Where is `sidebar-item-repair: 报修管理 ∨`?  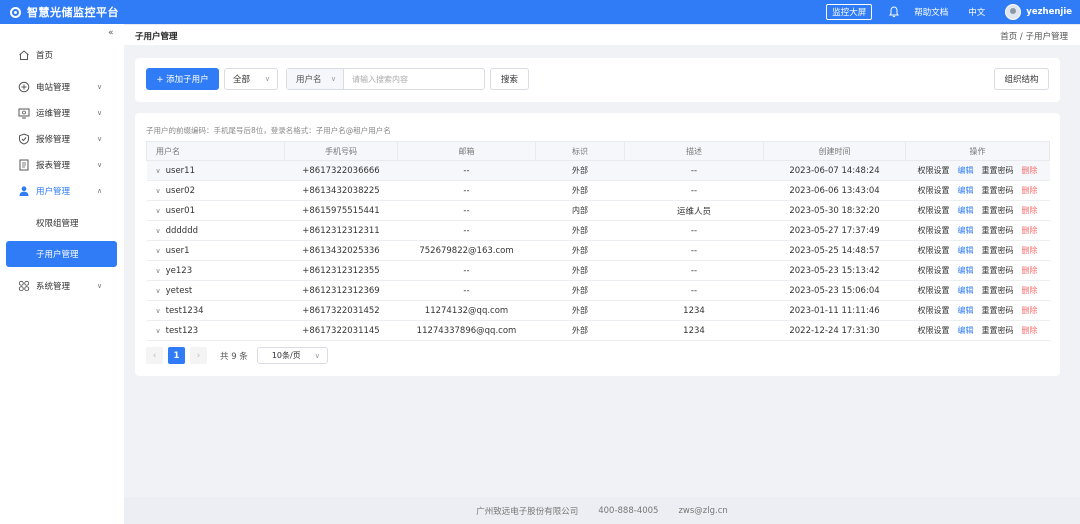 sidebar-item-repair: 报修管理 ∨ is located at coordinates (62, 139).